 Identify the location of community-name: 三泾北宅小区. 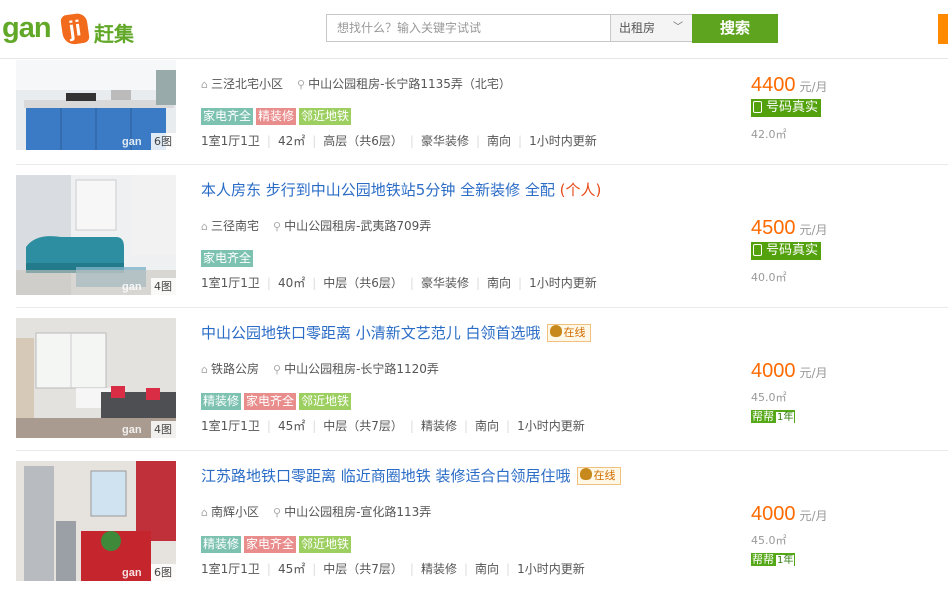
(247, 84).